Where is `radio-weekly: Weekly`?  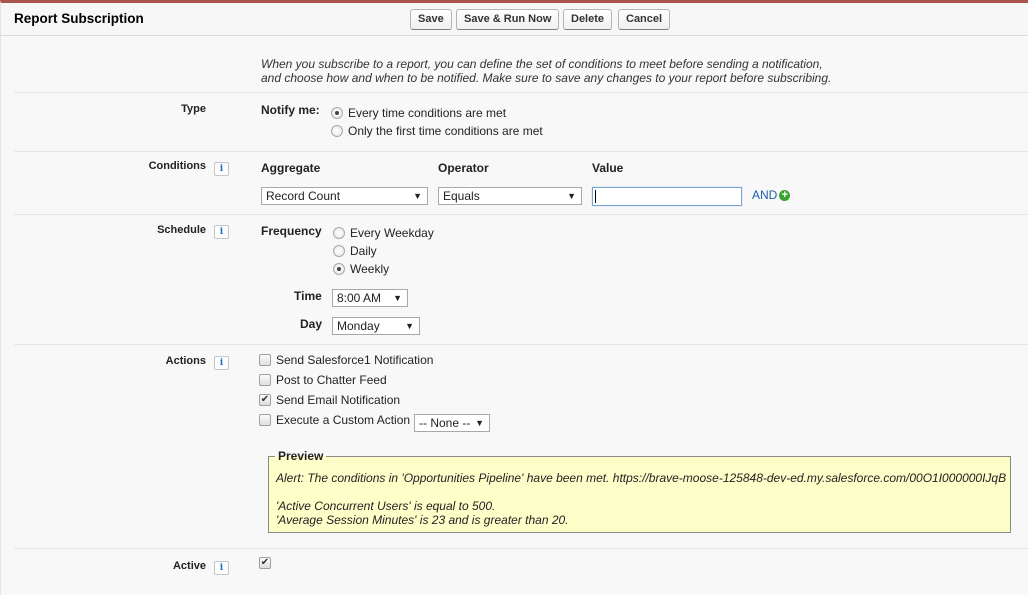 radio-weekly: Weekly is located at coordinates (361, 269).